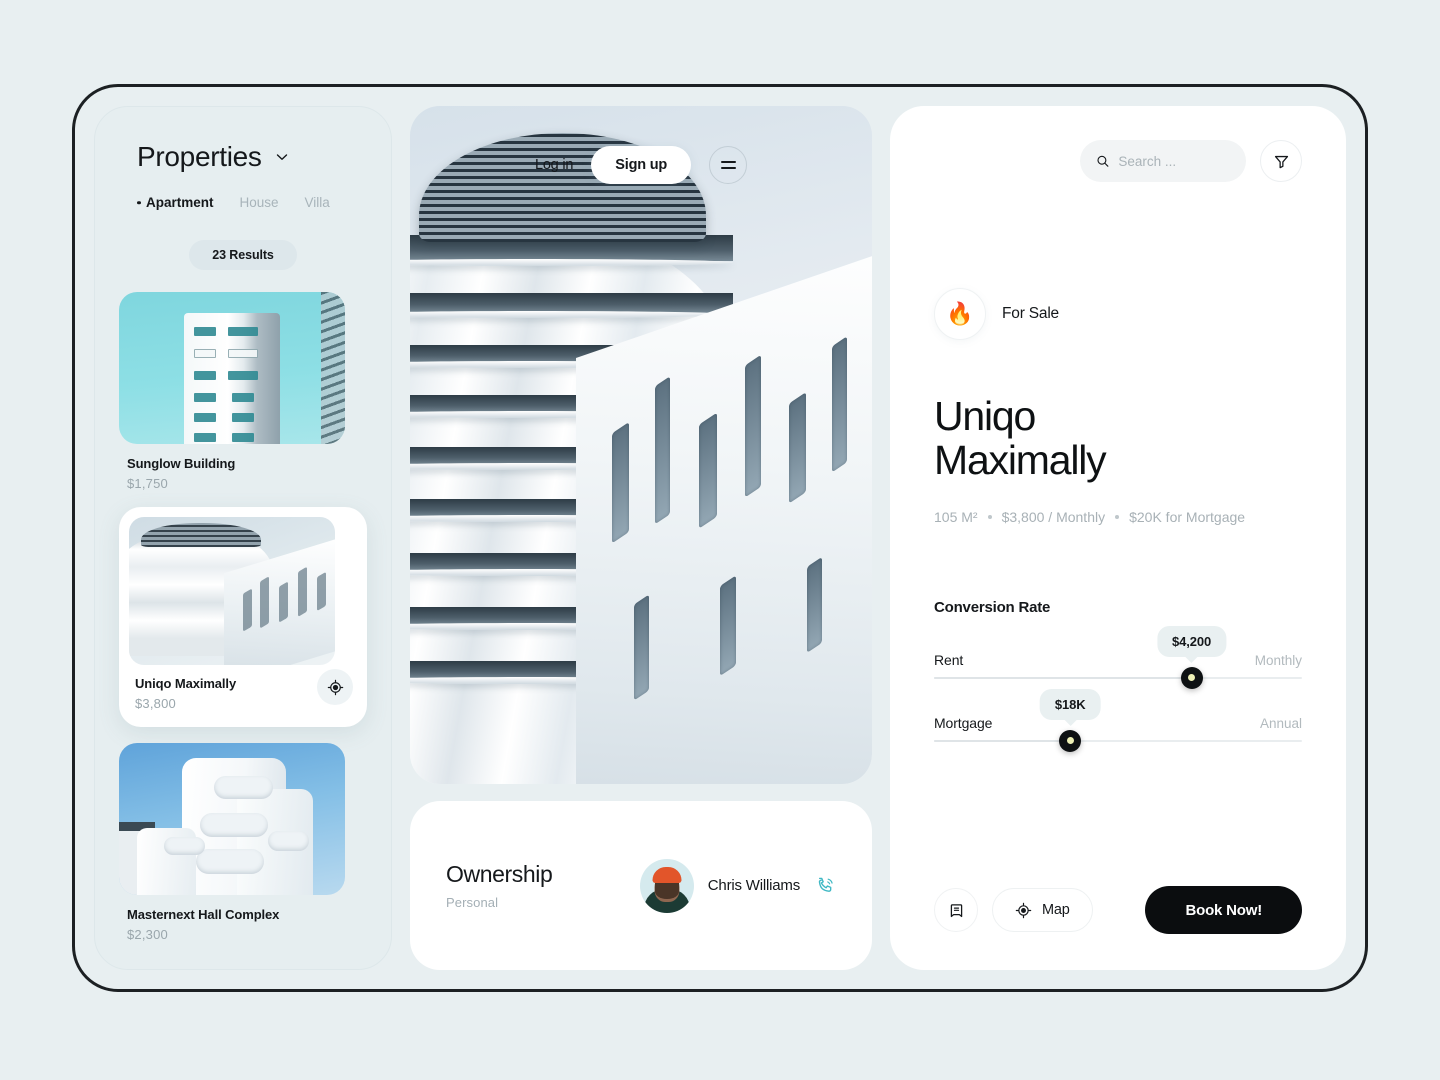 Image resolution: width=1440 pixels, height=1080 pixels. What do you see at coordinates (181, 463) in the screenshot?
I see `property-name: Sunglow Building` at bounding box center [181, 463].